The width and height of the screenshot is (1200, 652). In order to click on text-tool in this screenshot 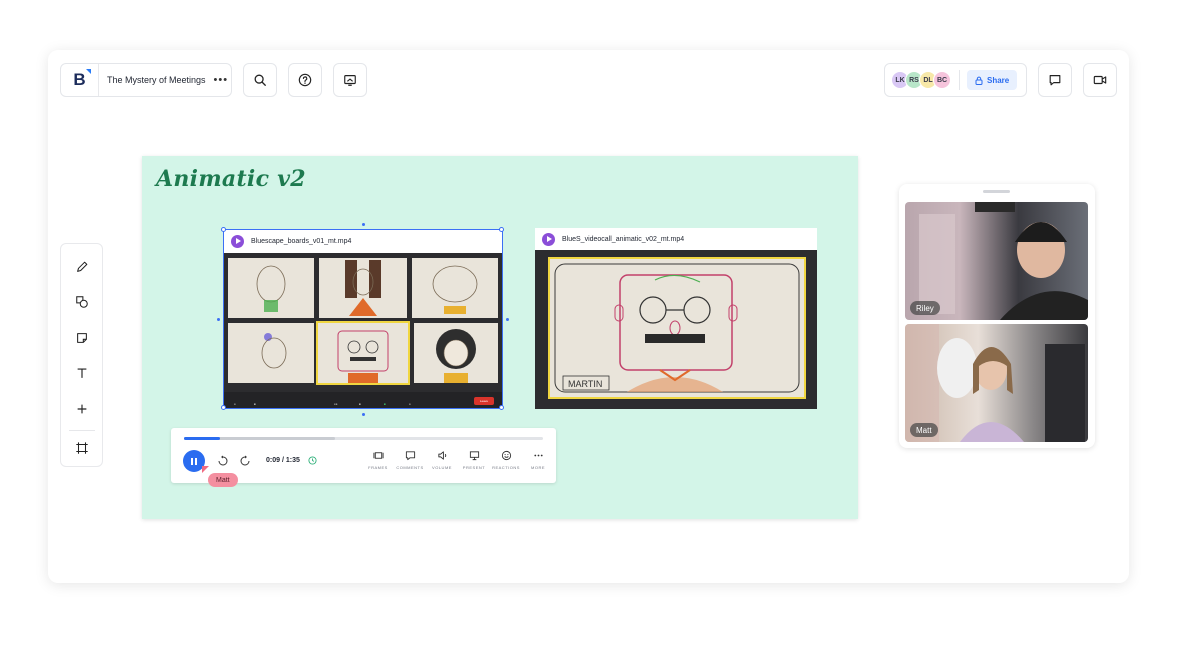, I will do `click(81, 373)`.